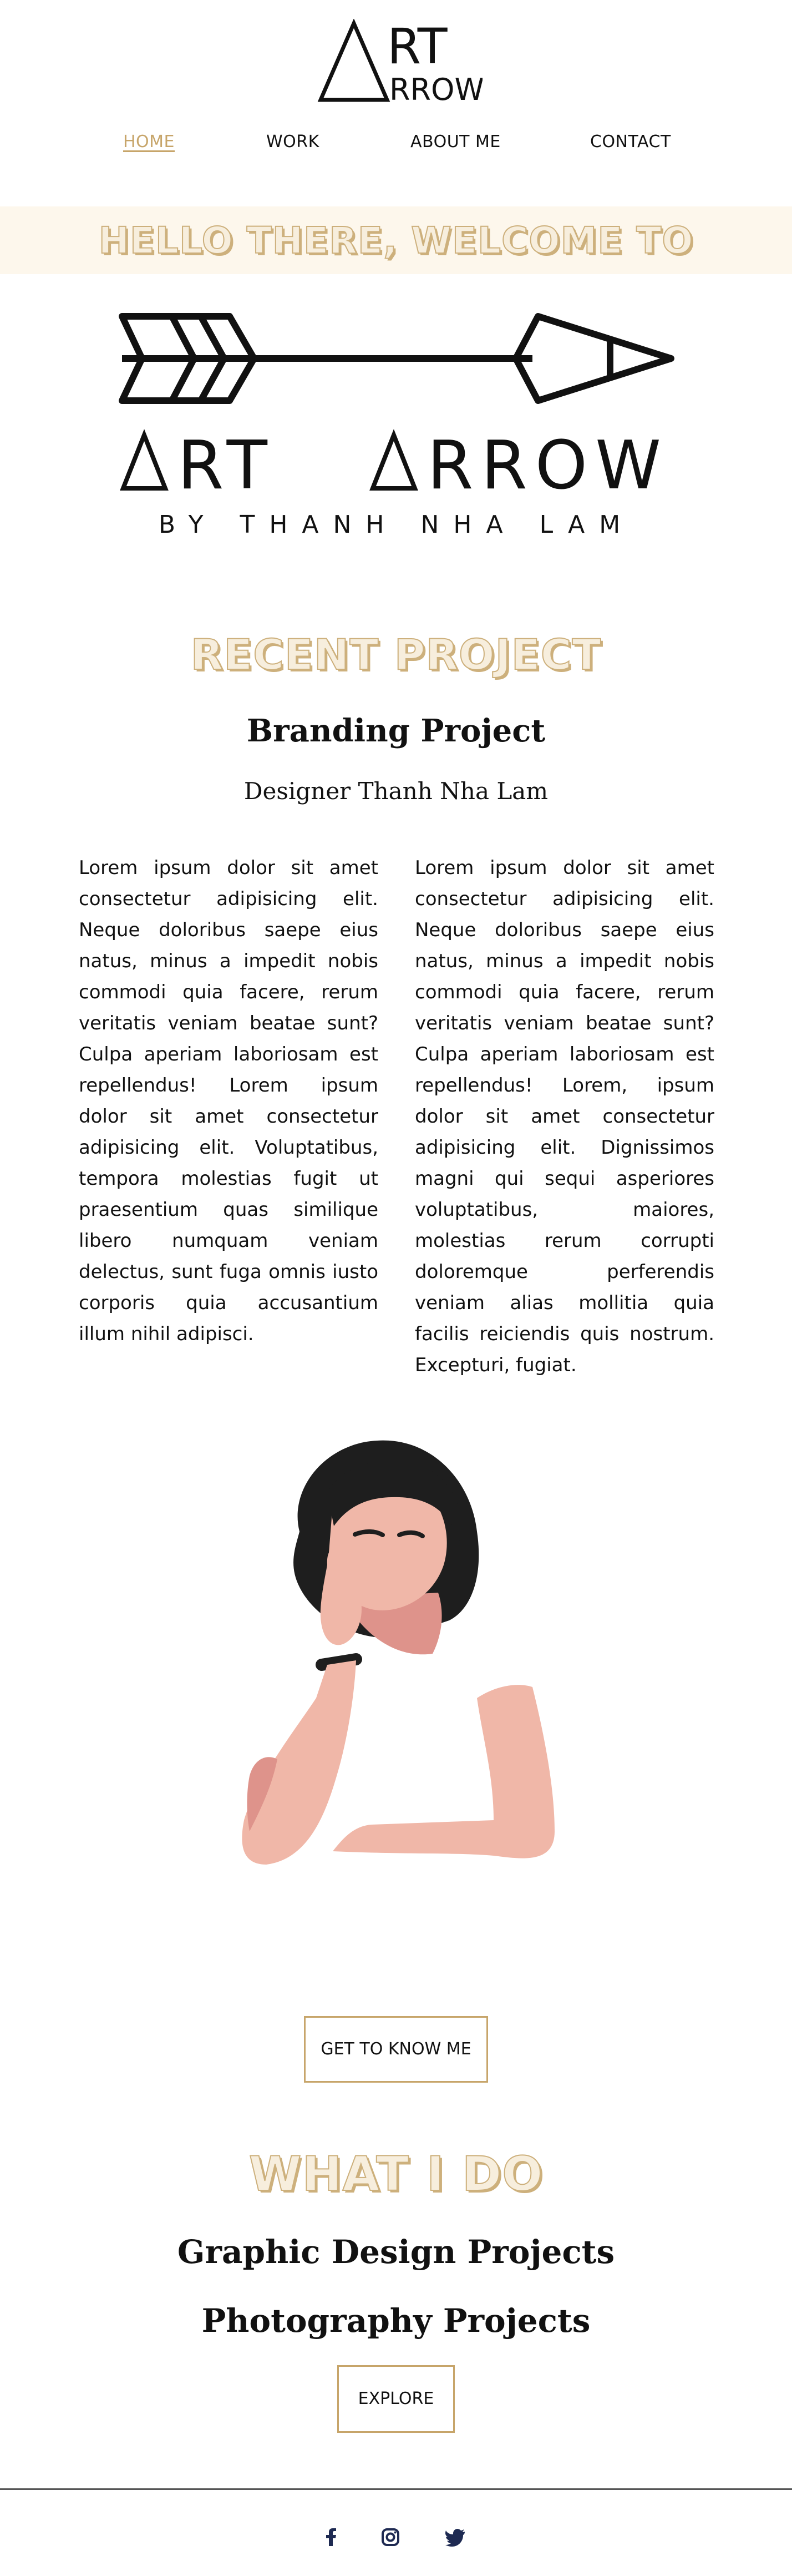 This screenshot has height=2576, width=792. I want to click on nav-home: HOME, so click(149, 141).